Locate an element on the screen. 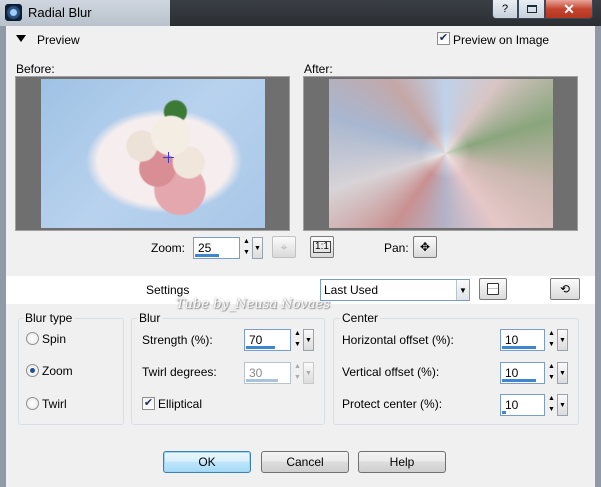 The width and height of the screenshot is (601, 487). after-preview-pane is located at coordinates (440, 153).